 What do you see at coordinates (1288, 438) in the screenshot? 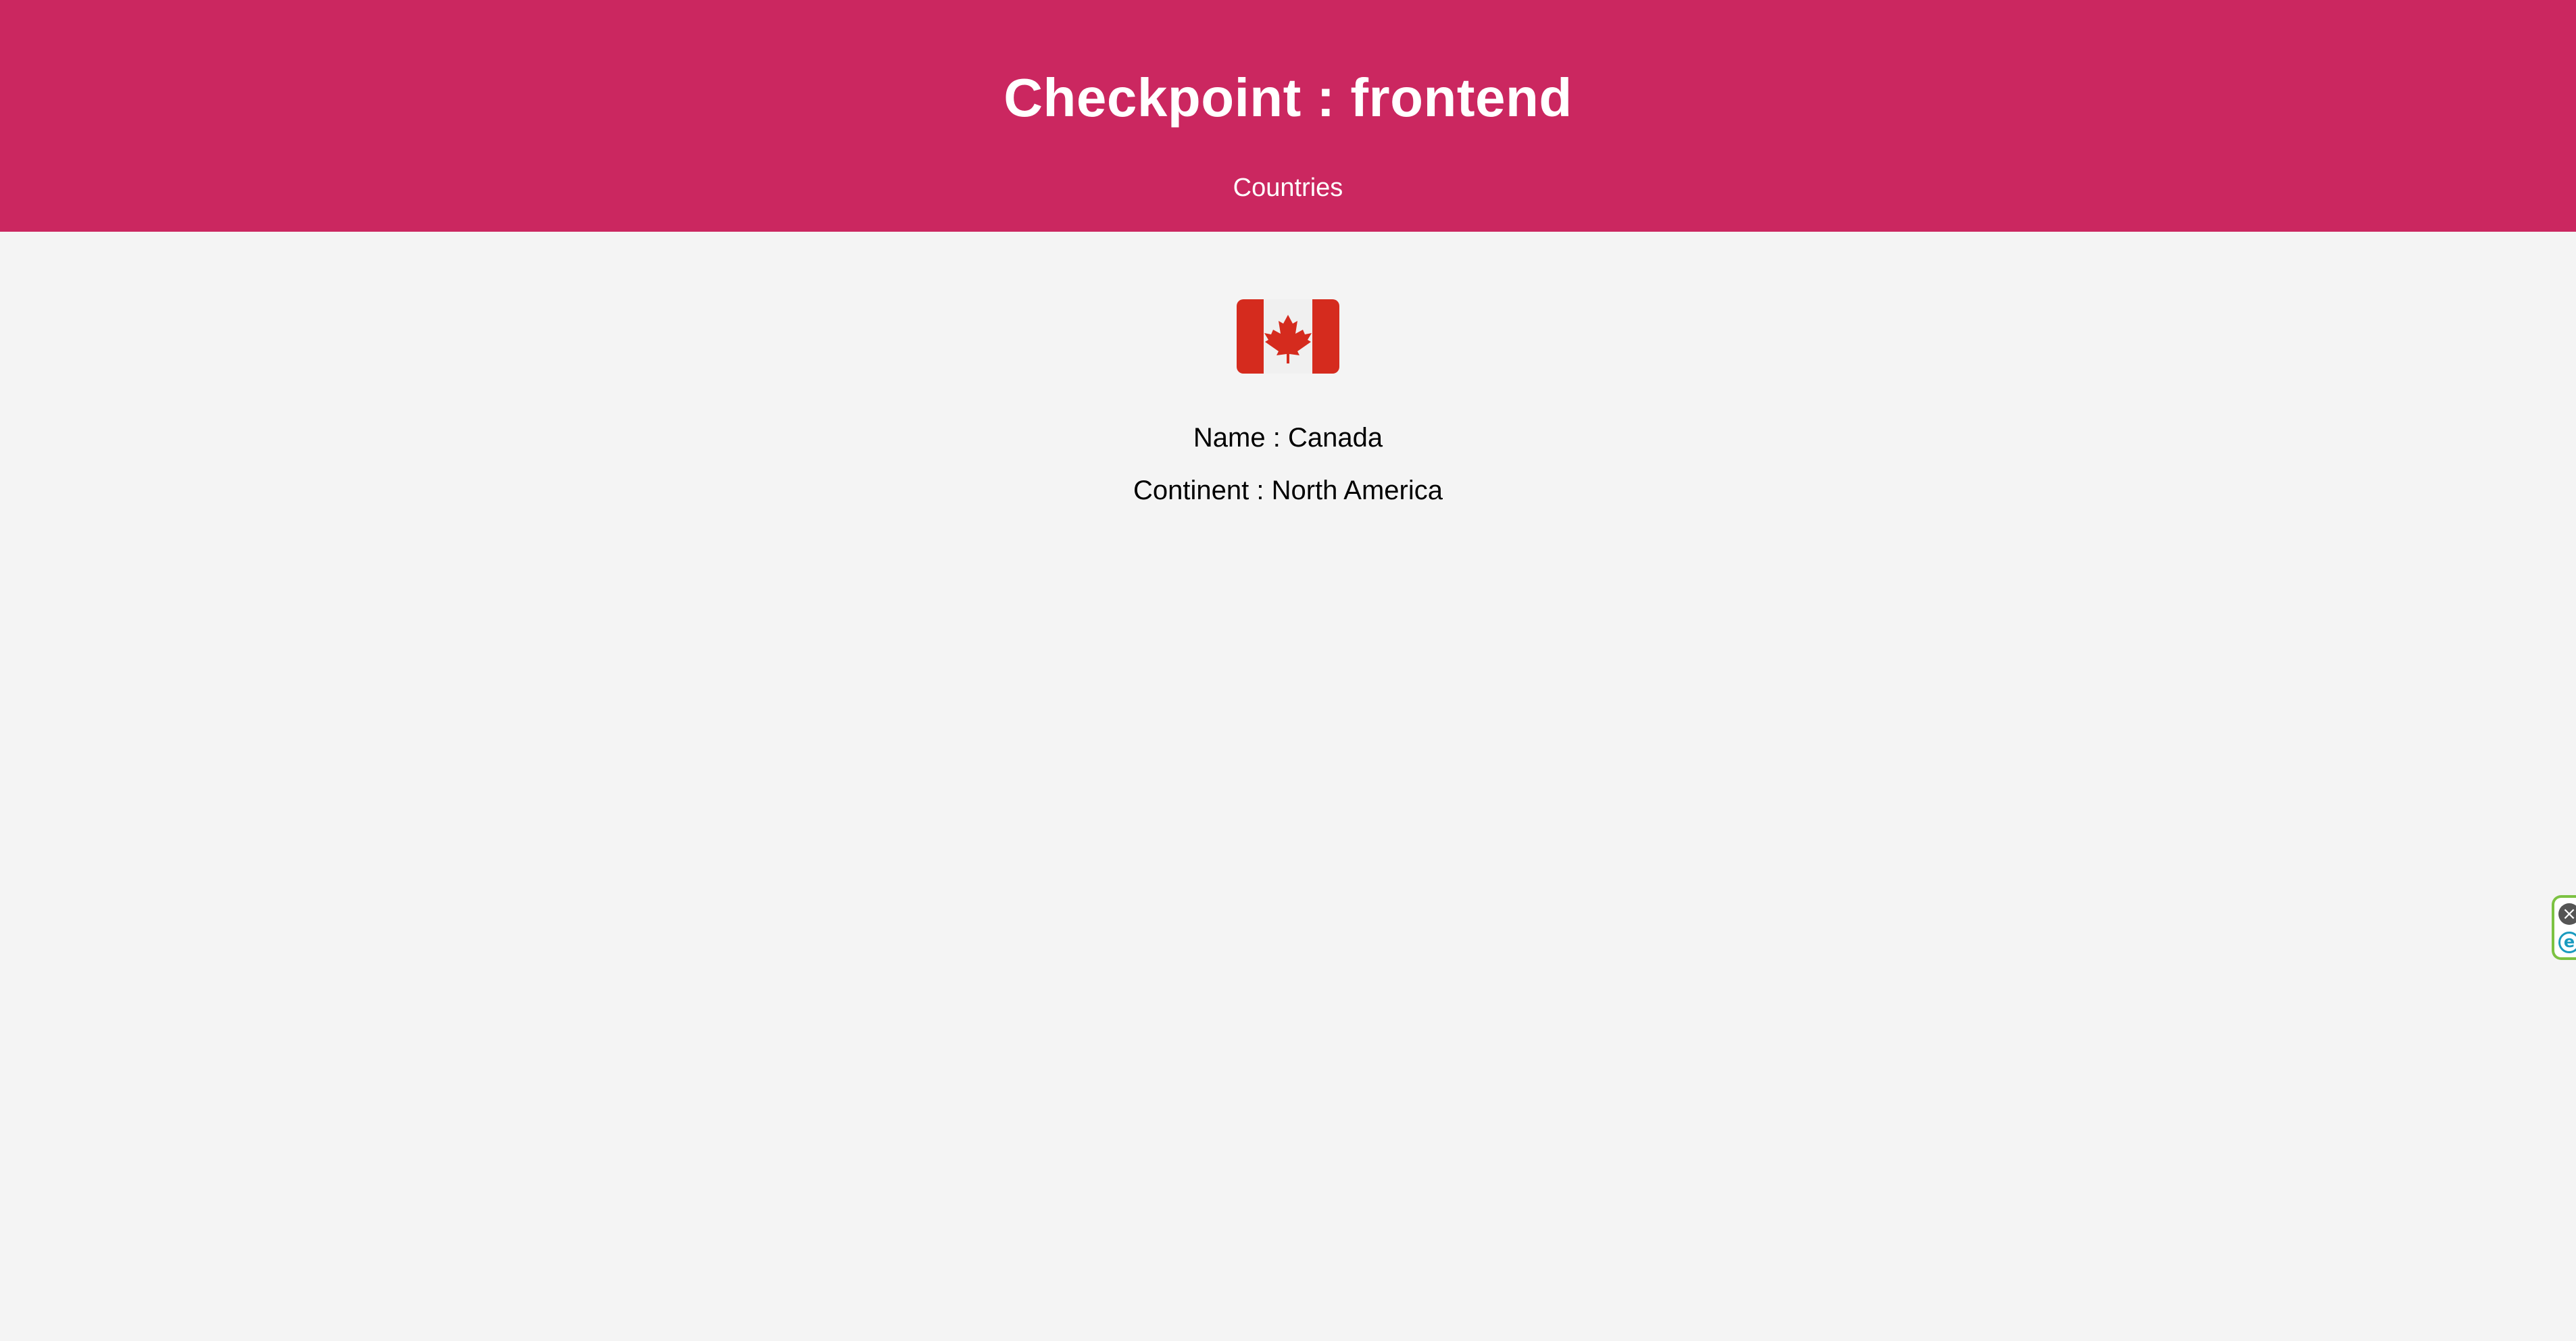
I see `country-name: Name : Canada` at bounding box center [1288, 438].